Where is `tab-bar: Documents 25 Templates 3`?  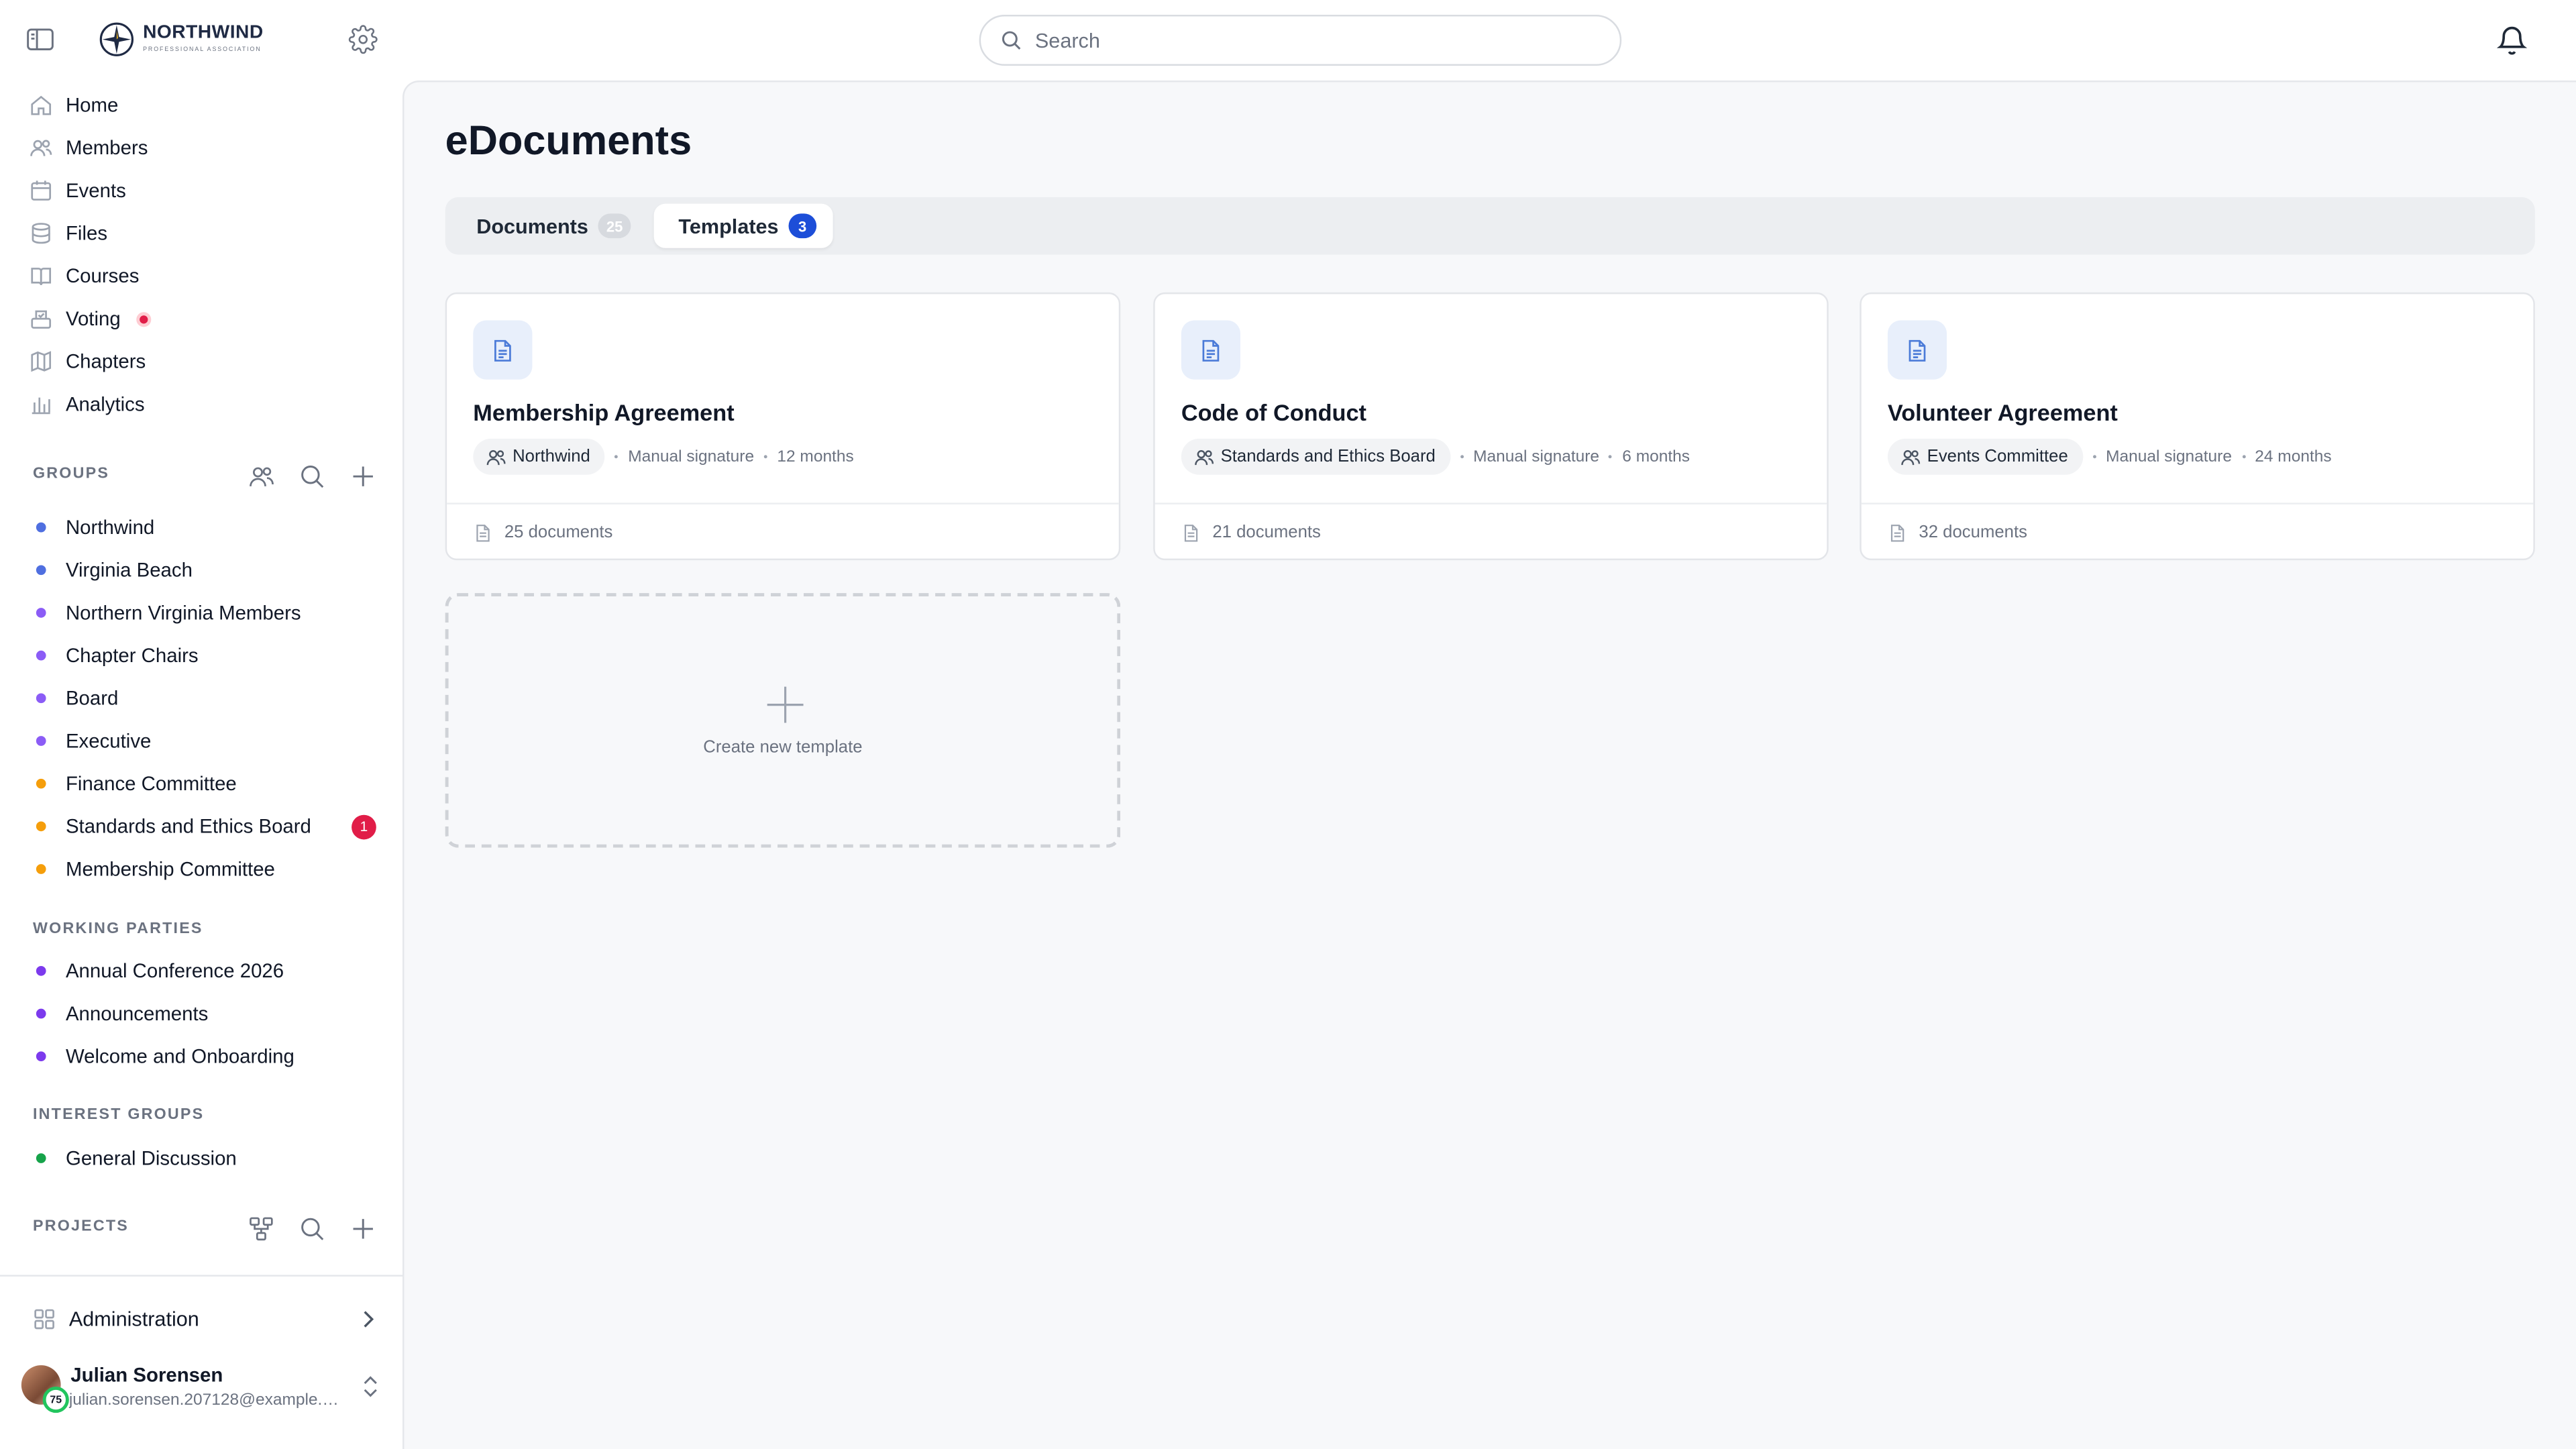 tab-bar: Documents 25 Templates 3 is located at coordinates (1490, 226).